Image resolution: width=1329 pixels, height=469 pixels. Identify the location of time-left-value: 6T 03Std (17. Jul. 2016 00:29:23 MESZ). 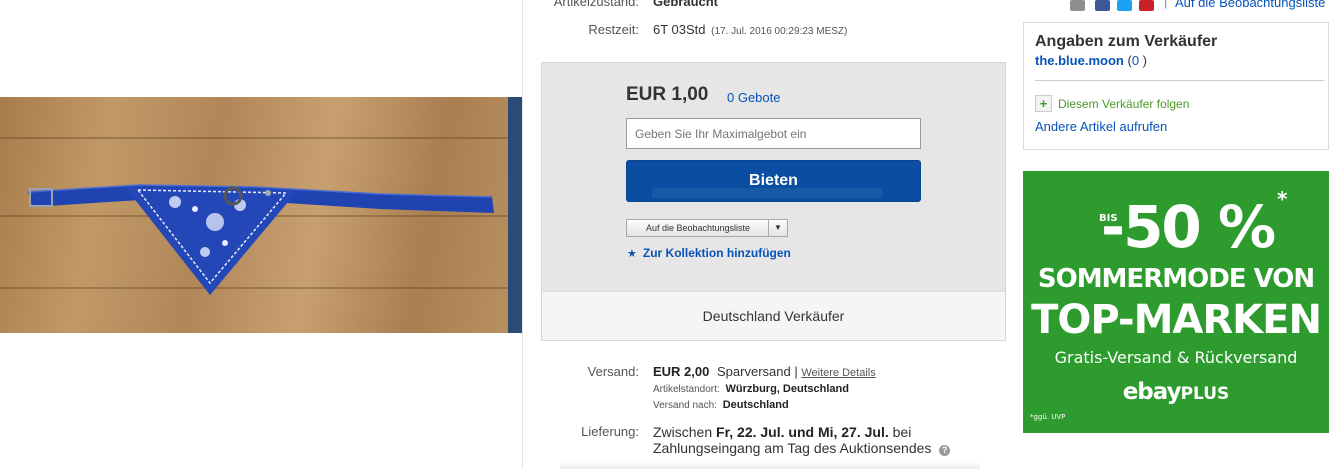
(750, 29).